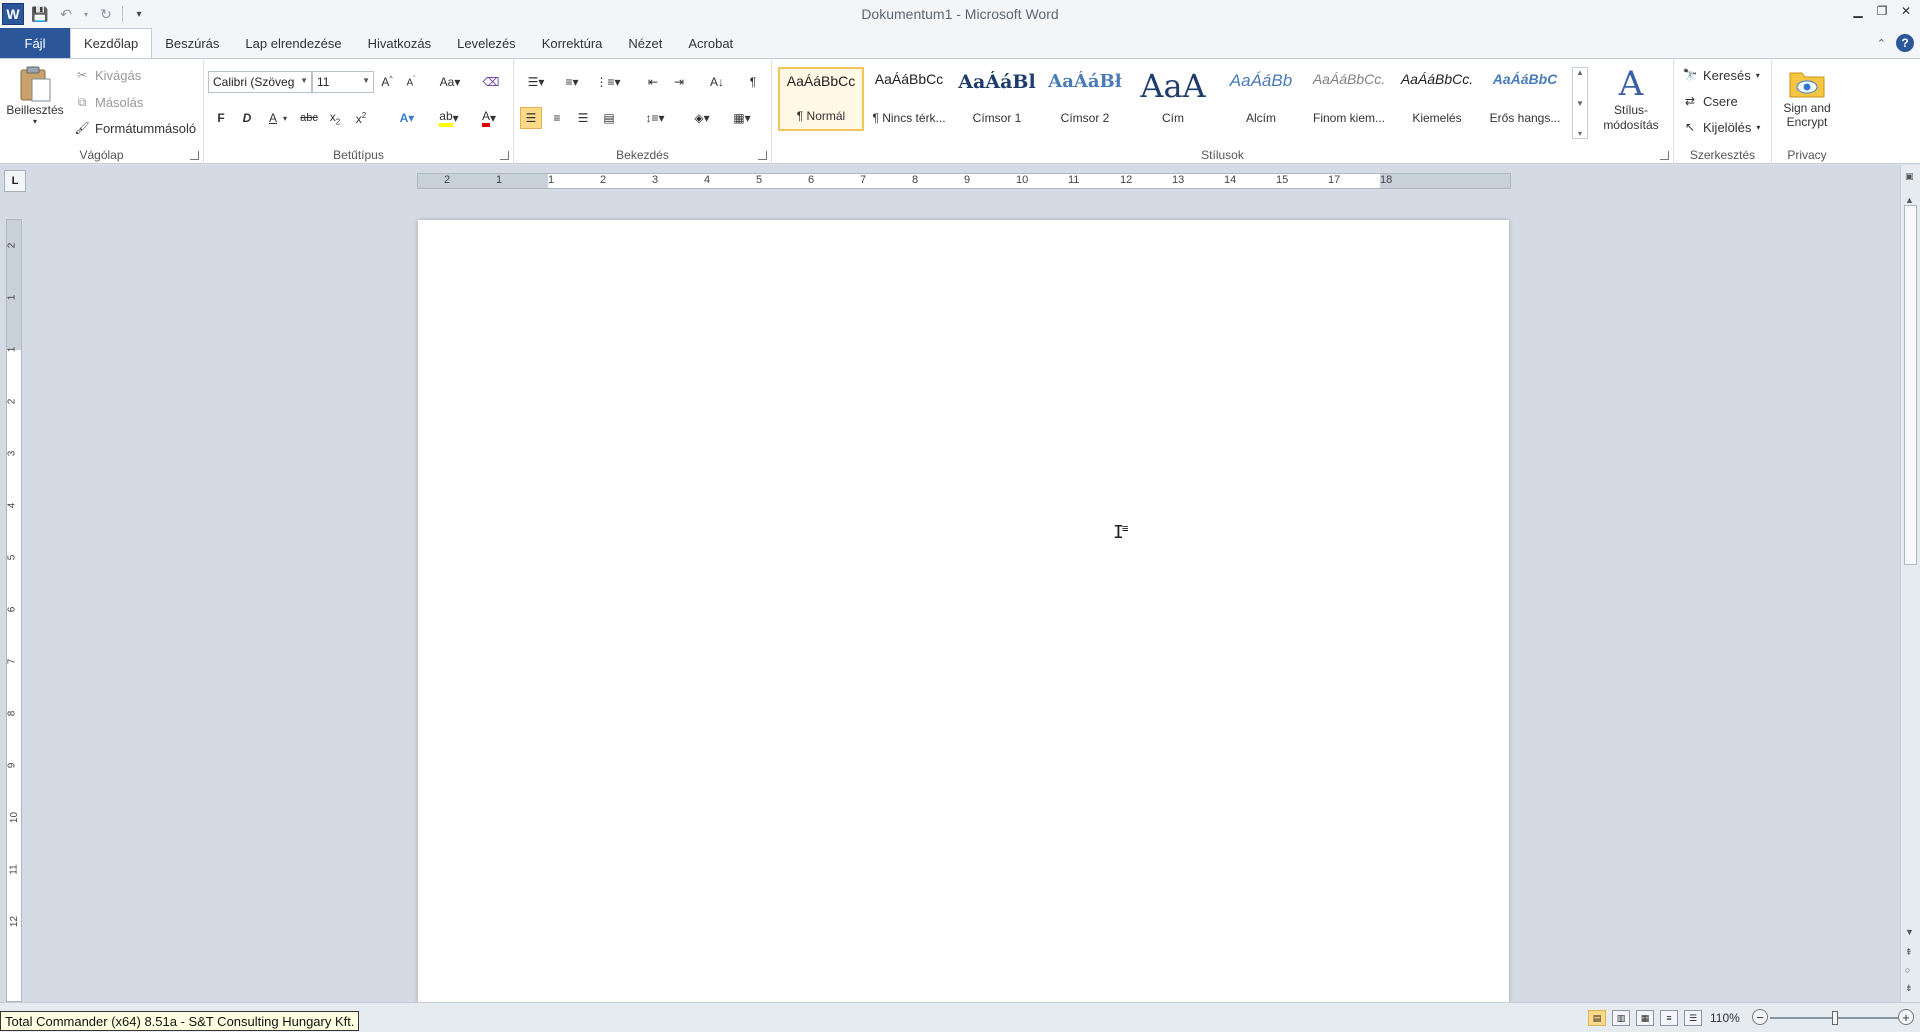  Describe the element at coordinates (111, 43) in the screenshot. I see `tab-home: Kezdőlap` at that location.